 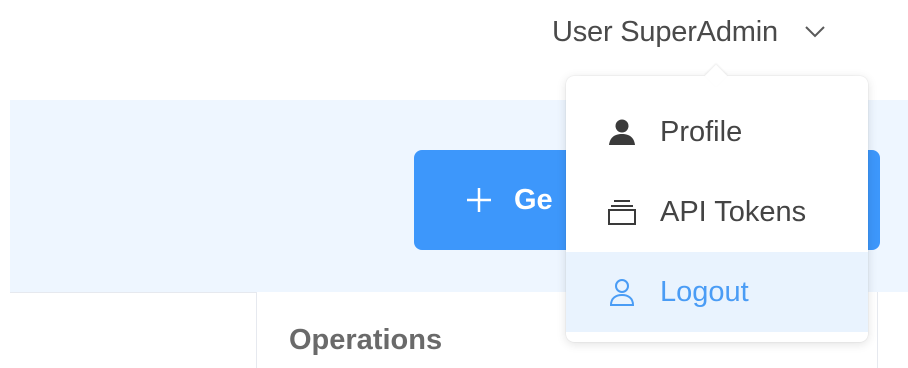 I want to click on user-menu-trigger: User SuperAdmin, so click(x=689, y=32).